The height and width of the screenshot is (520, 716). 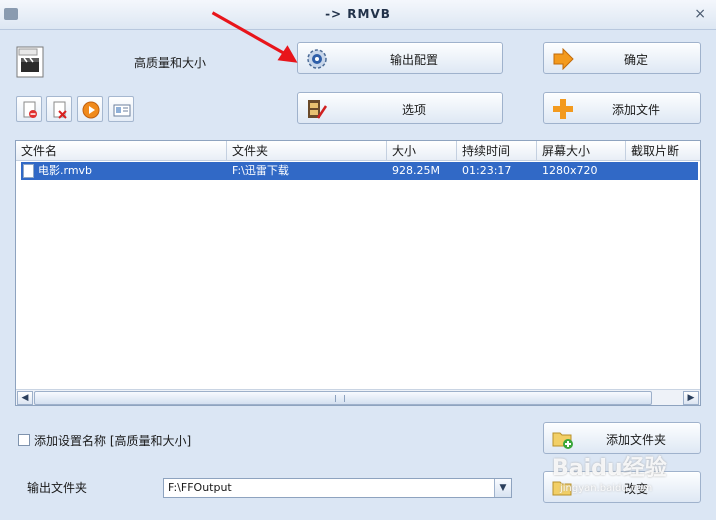 I want to click on add-file-button: 添加文件, so click(x=622, y=108).